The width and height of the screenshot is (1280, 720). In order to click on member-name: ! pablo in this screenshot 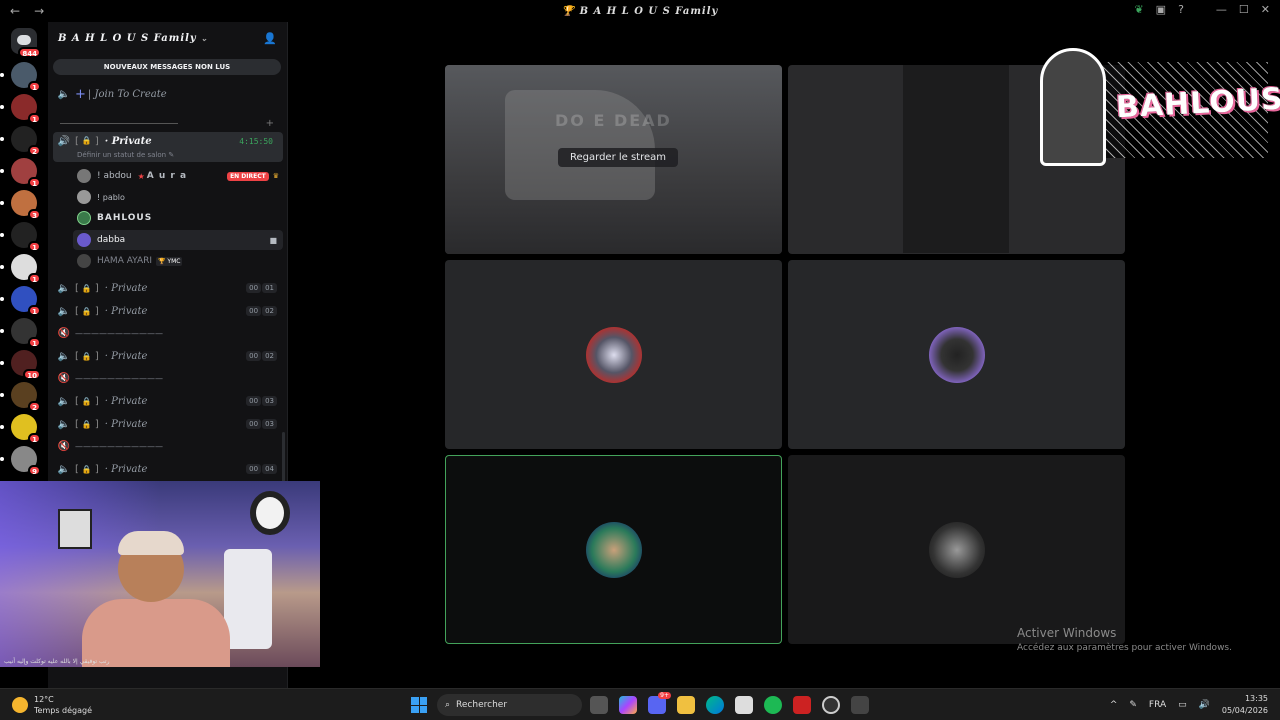, I will do `click(111, 197)`.